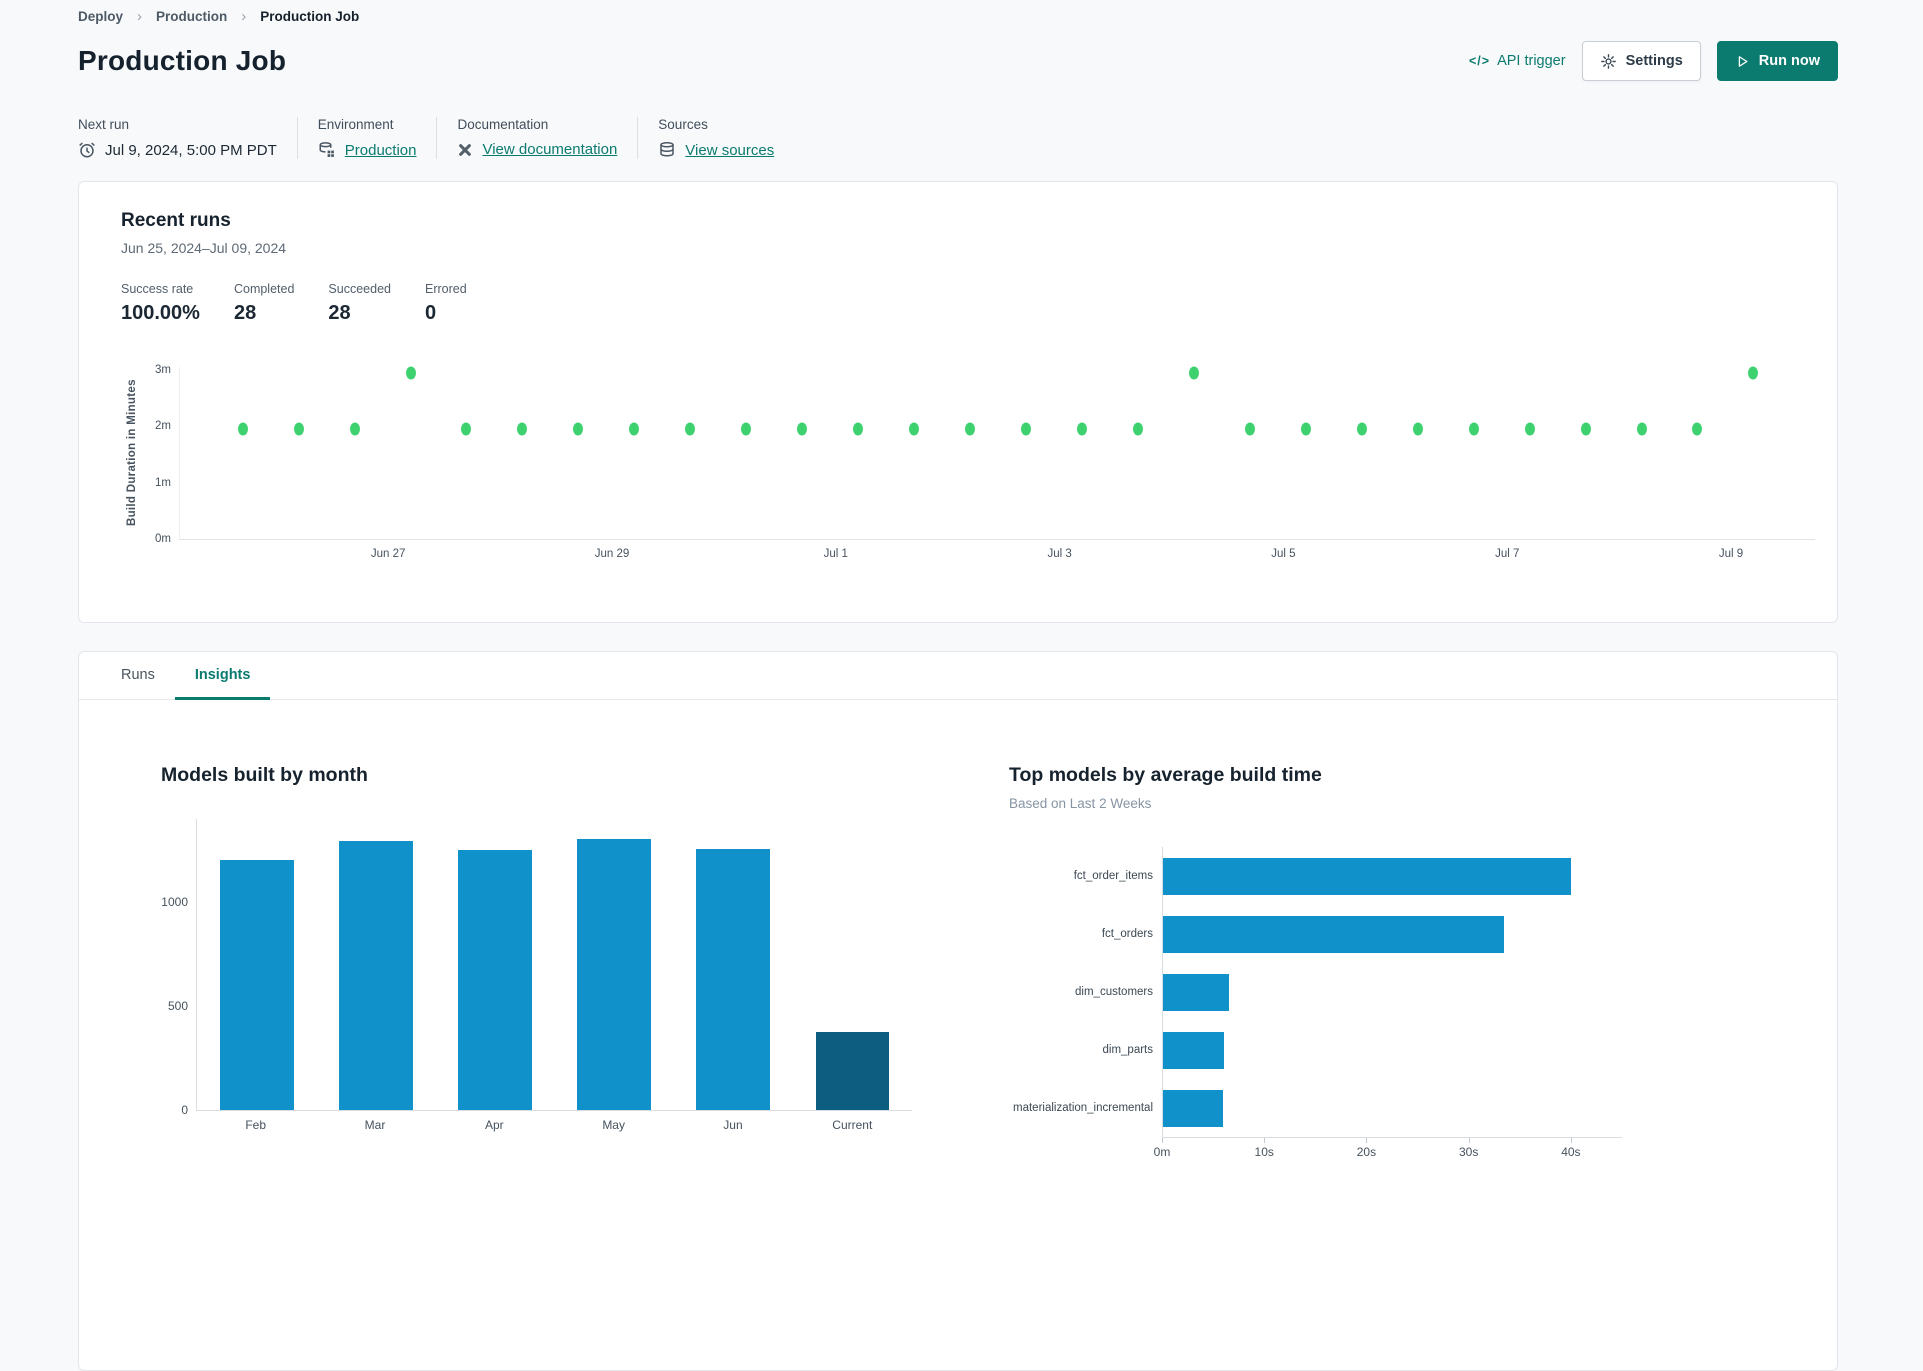 The height and width of the screenshot is (1371, 1923). What do you see at coordinates (1329, 1108) in the screenshot?
I see `hbar-row-materialization_incremental: materialization_incremental` at bounding box center [1329, 1108].